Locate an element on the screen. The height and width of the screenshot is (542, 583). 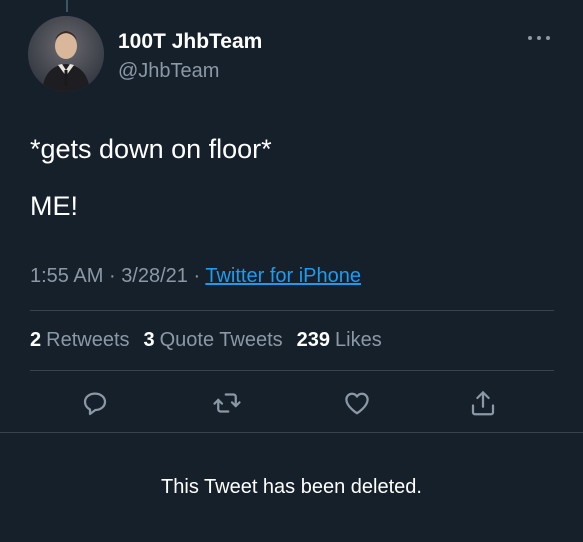
reply-icon is located at coordinates (95, 404).